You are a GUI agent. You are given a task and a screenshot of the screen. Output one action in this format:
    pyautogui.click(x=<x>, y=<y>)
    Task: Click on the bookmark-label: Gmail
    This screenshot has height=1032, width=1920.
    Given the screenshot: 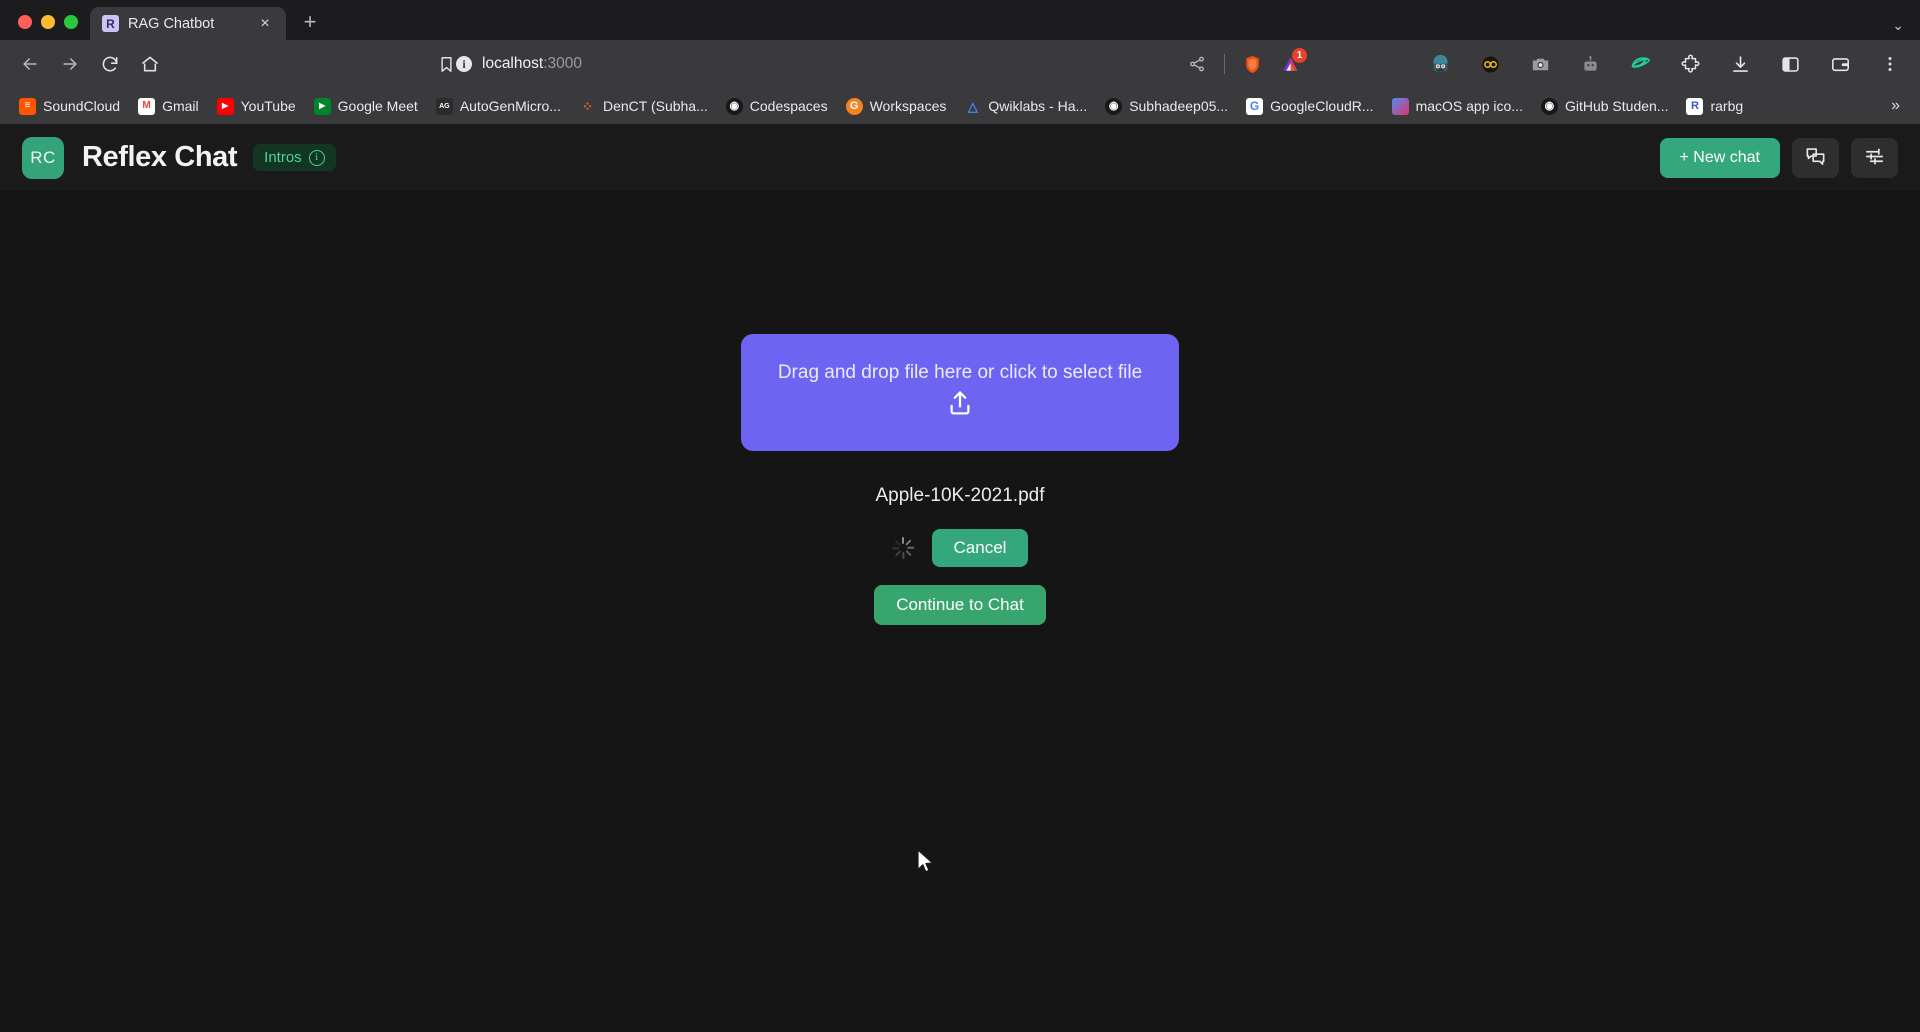 What is the action you would take?
    pyautogui.click(x=180, y=106)
    